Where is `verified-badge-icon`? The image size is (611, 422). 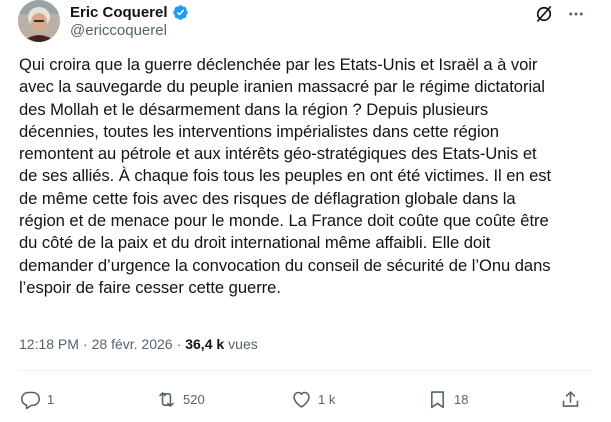
verified-badge-icon is located at coordinates (180, 12).